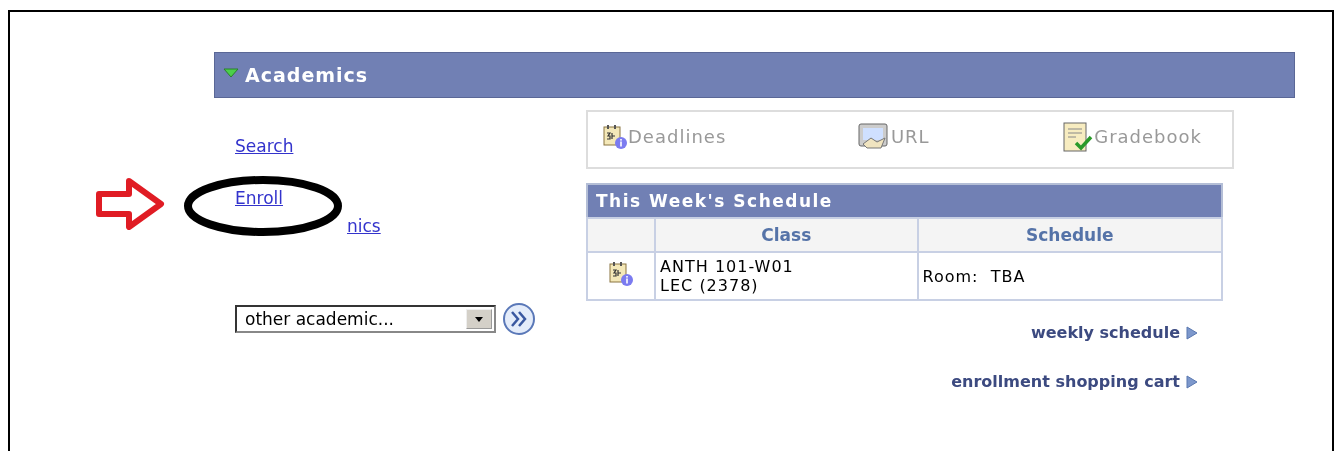  What do you see at coordinates (1069, 235) in the screenshot?
I see `column-header: Schedule` at bounding box center [1069, 235].